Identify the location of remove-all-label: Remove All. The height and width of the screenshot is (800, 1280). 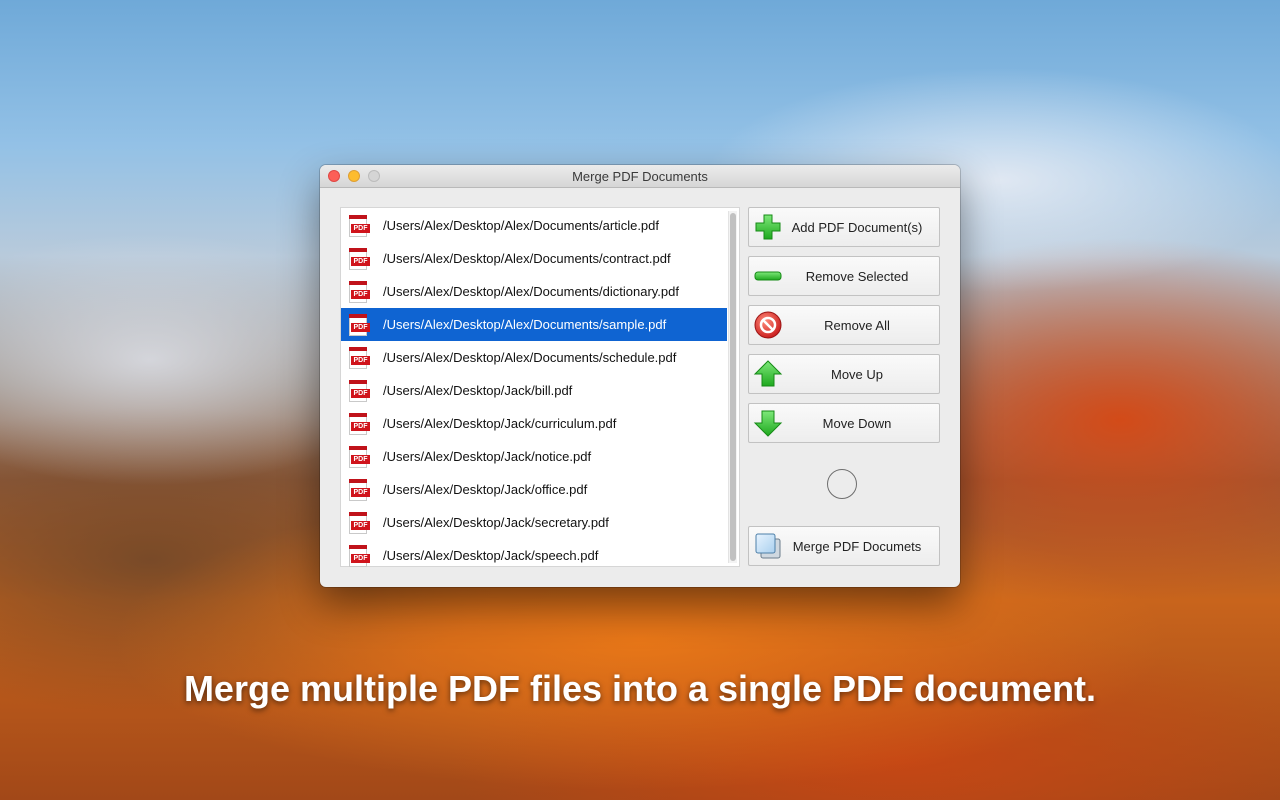
(857, 325).